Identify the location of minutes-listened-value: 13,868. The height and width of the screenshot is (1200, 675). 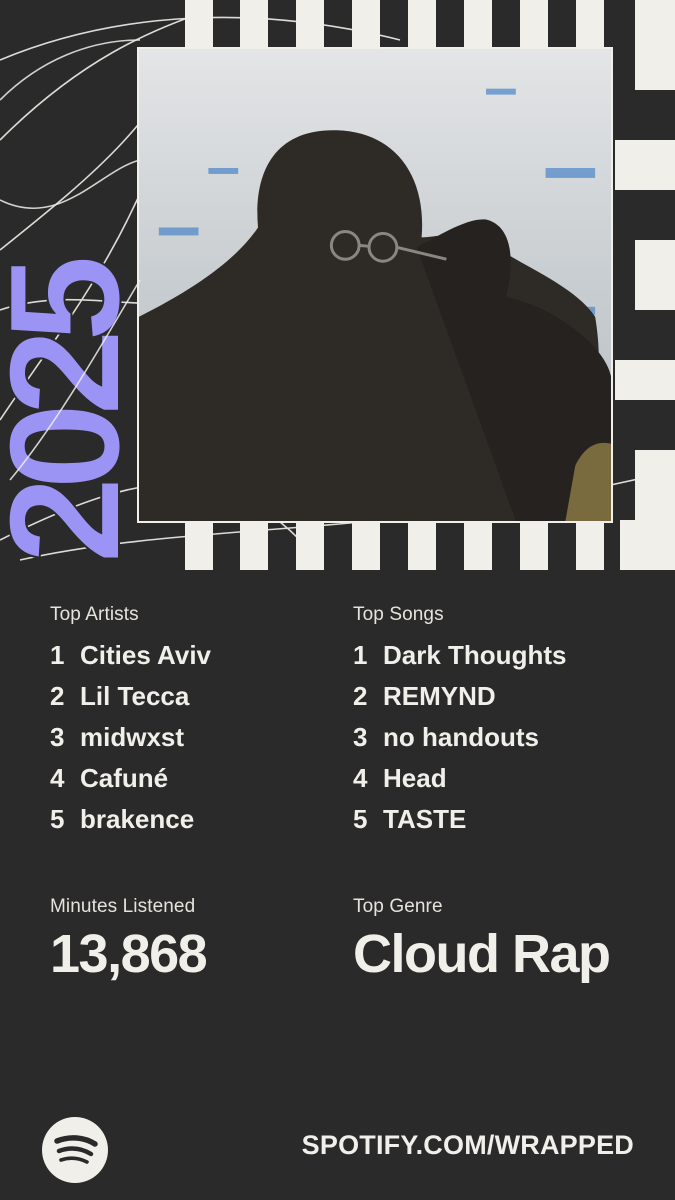
(129, 954).